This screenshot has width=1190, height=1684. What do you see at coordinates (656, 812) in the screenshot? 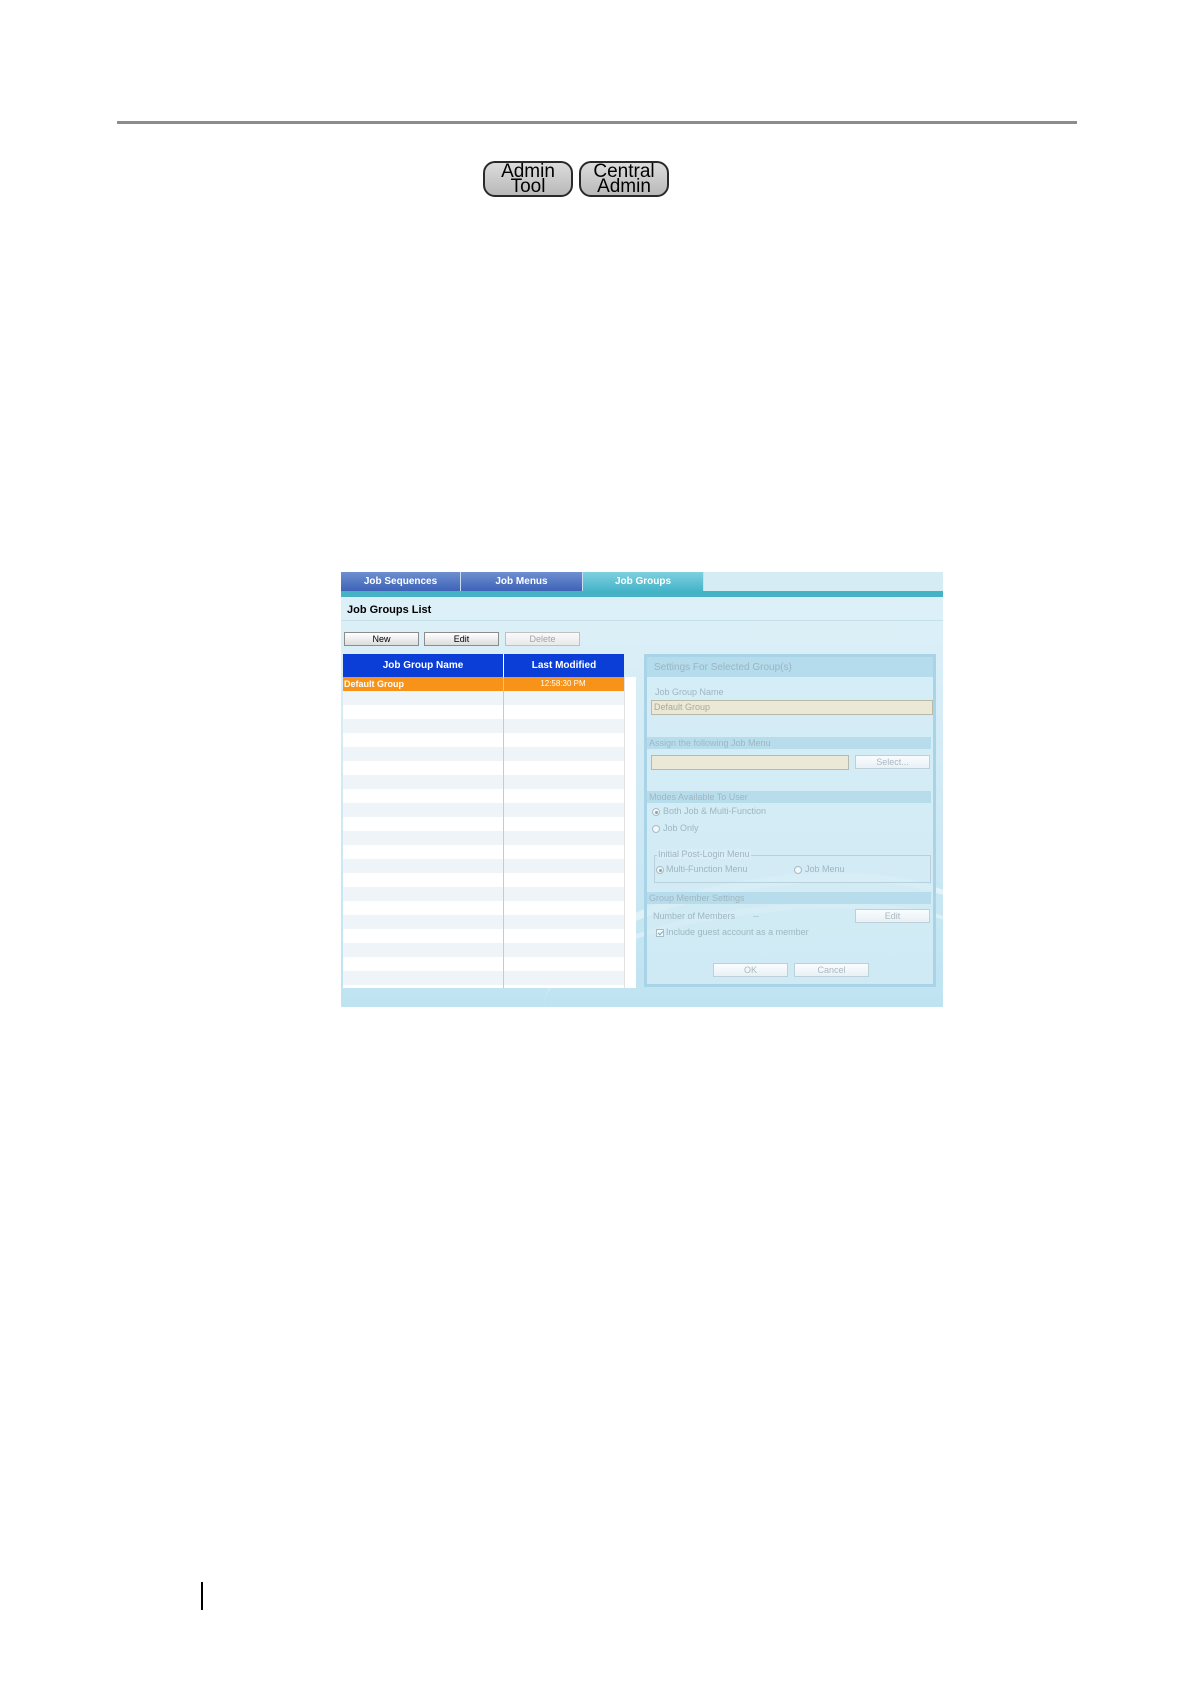
I see `mode-both-radio` at bounding box center [656, 812].